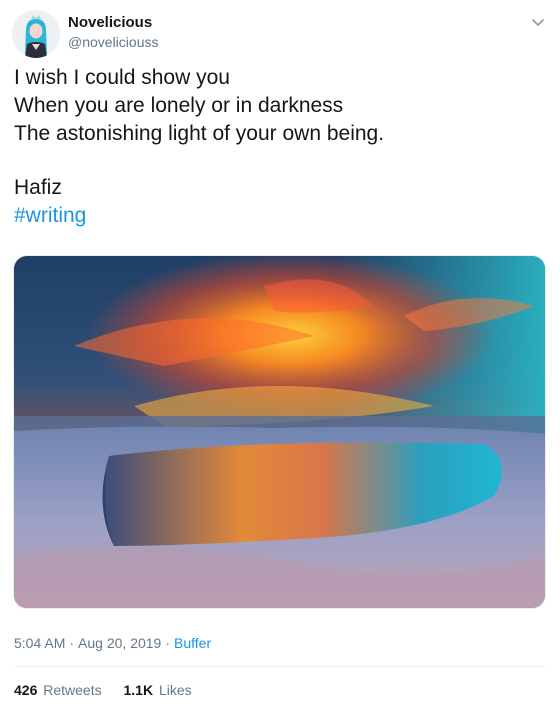 The height and width of the screenshot is (712, 560). I want to click on divider, so click(280, 666).